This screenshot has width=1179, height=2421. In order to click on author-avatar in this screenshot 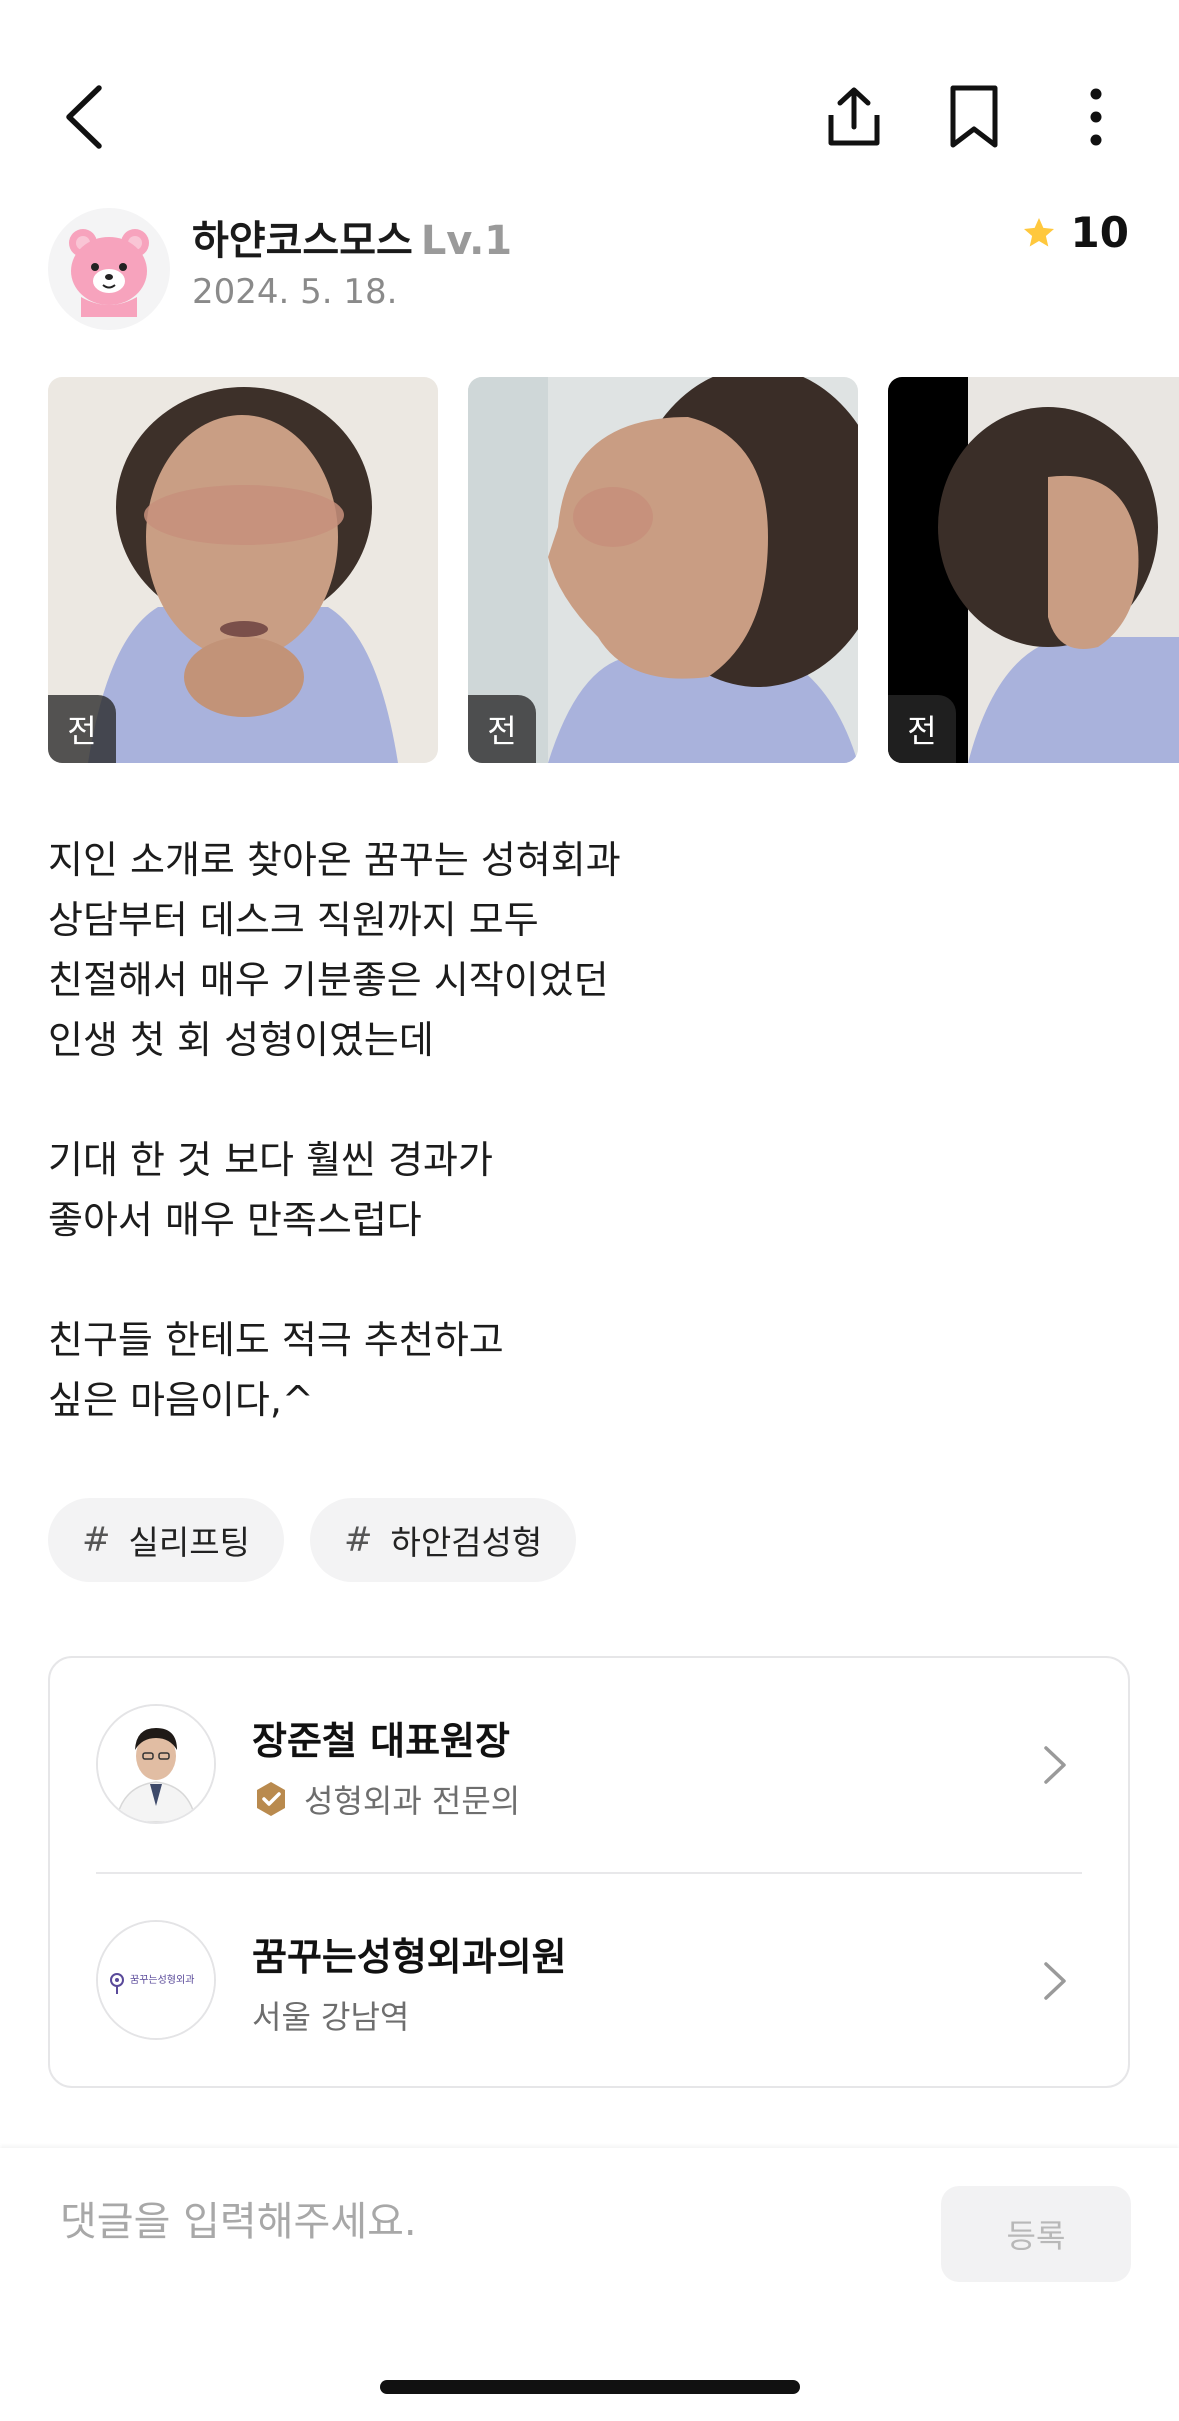, I will do `click(109, 269)`.